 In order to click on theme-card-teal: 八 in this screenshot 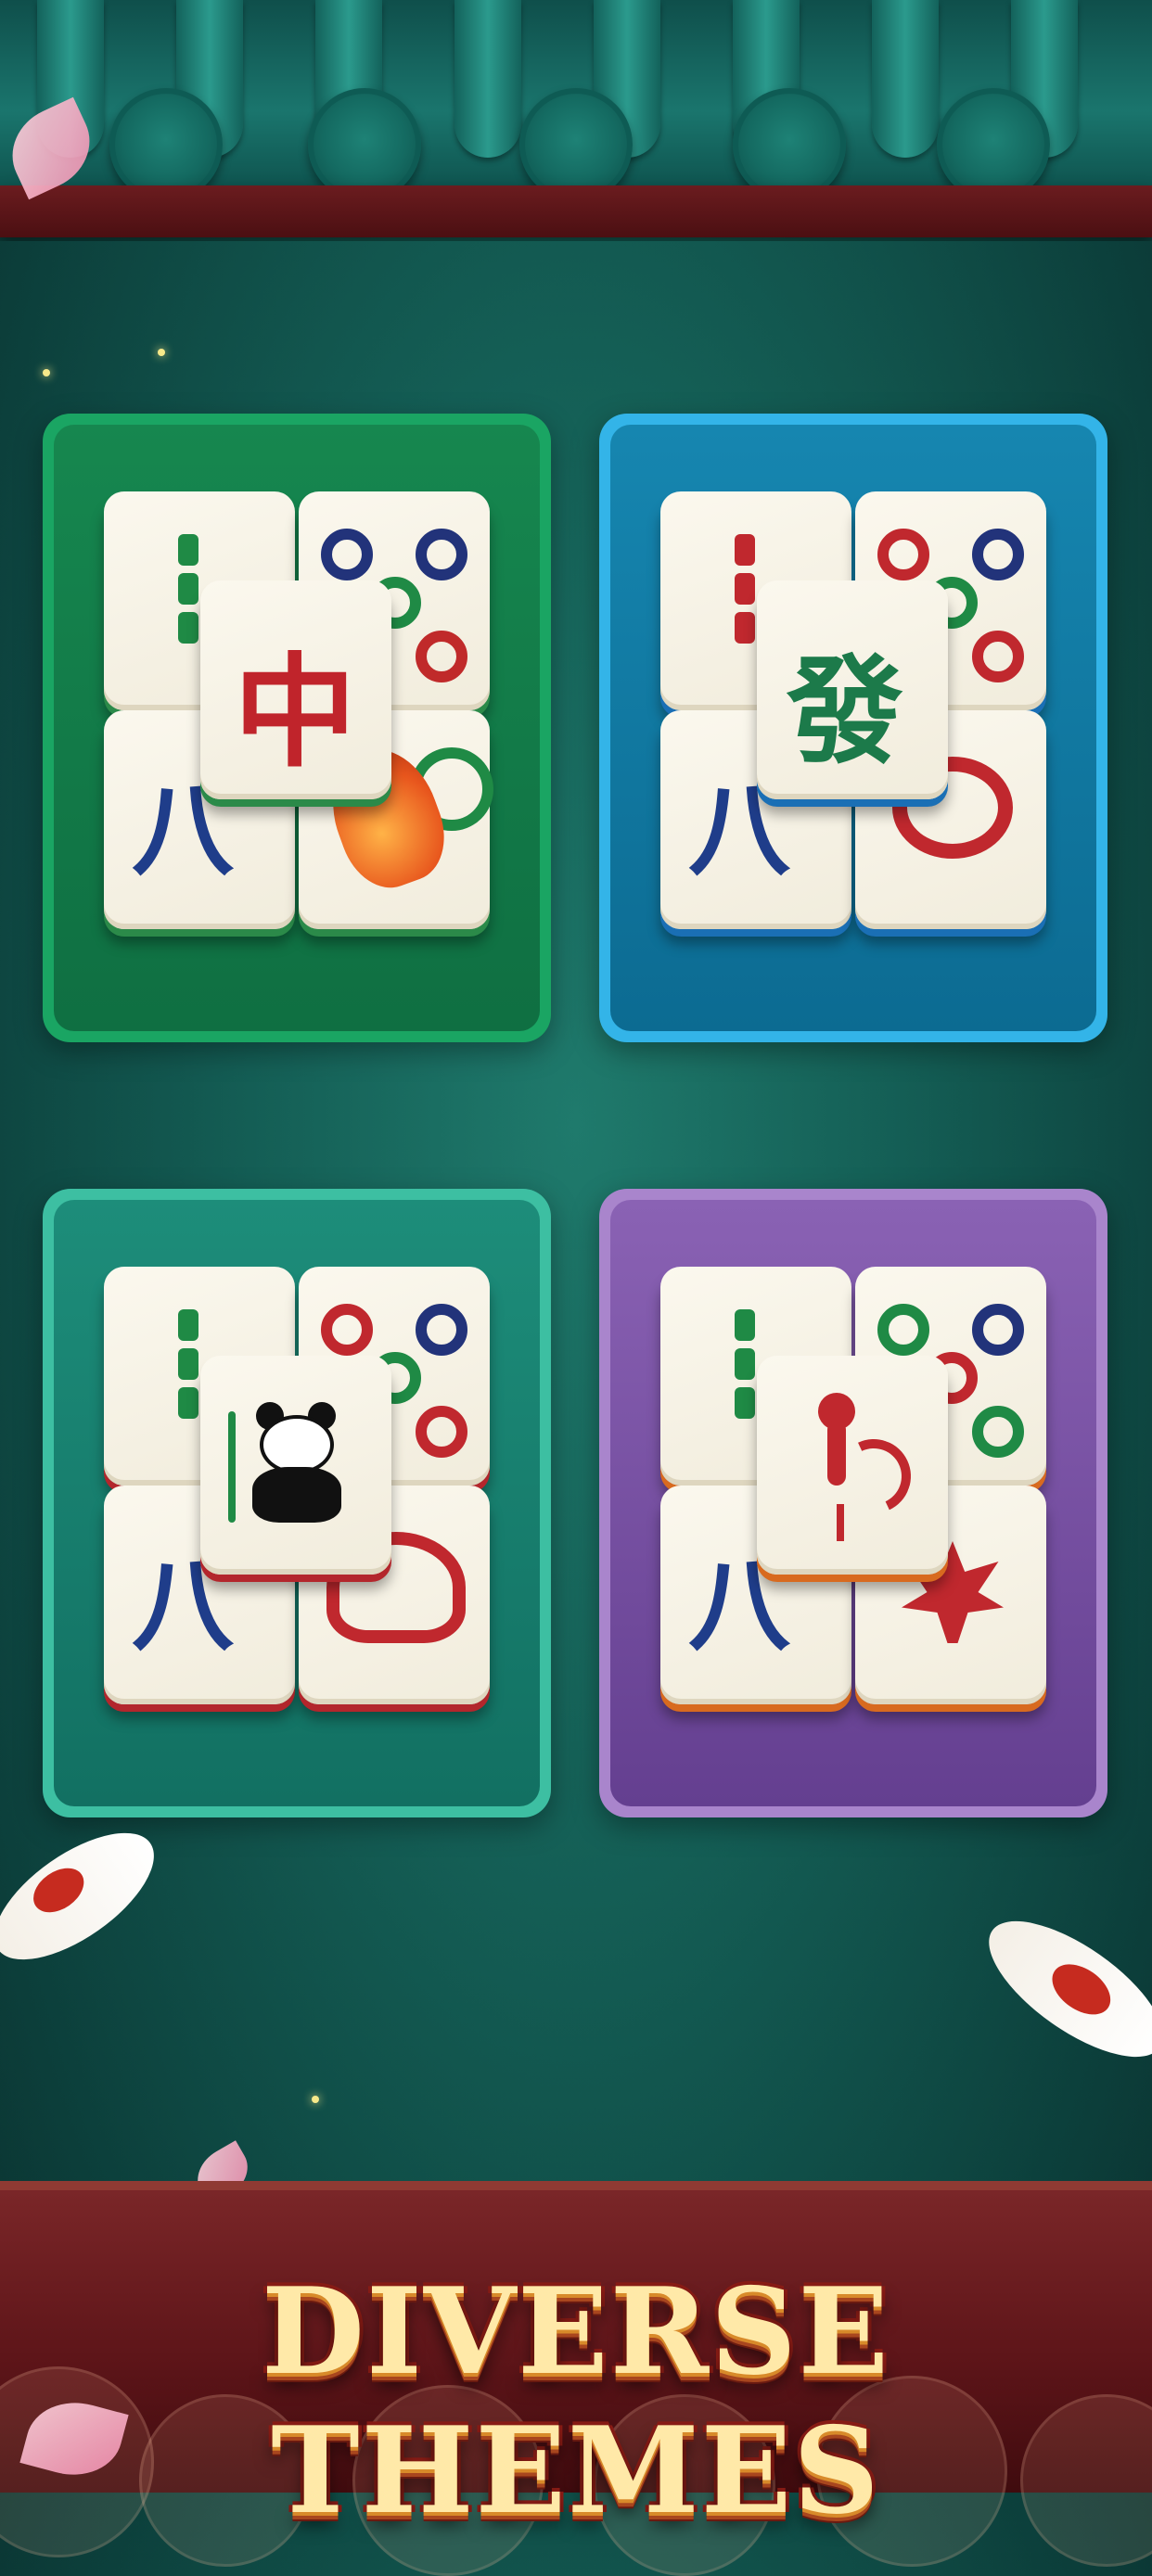, I will do `click(297, 1503)`.